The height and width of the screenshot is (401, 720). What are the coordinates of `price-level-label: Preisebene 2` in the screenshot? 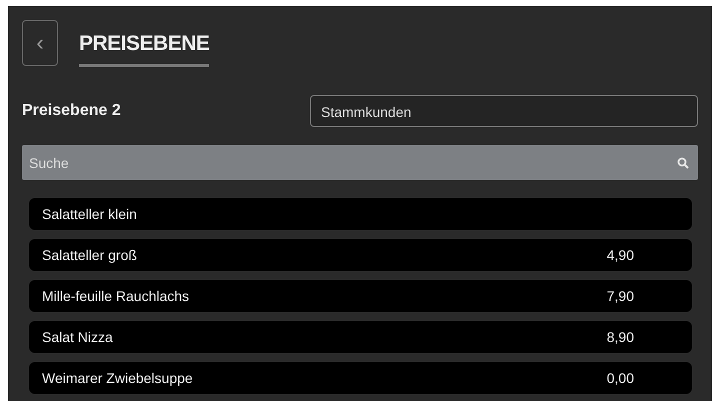 It's located at (71, 111).